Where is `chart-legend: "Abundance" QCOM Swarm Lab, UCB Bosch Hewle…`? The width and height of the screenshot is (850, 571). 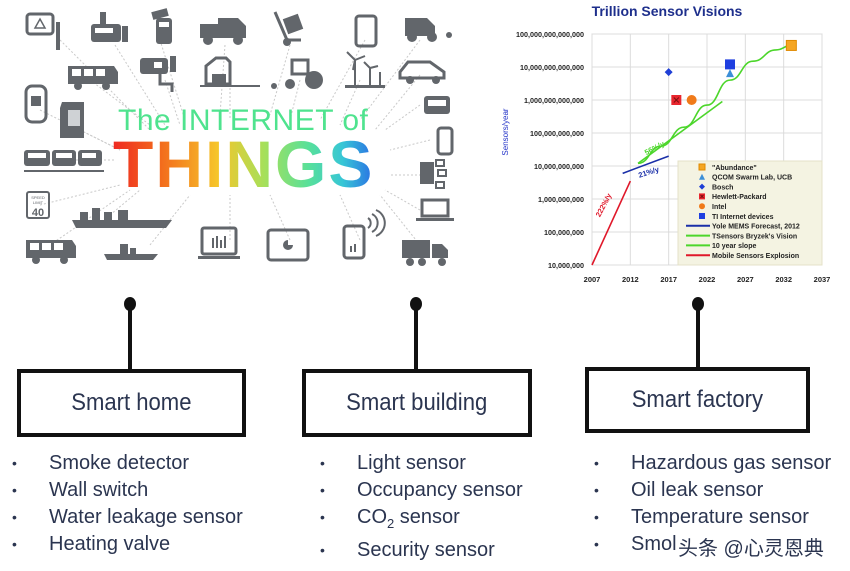 chart-legend: "Abundance" QCOM Swarm Lab, UCB Bosch Hewle… is located at coordinates (750, 213).